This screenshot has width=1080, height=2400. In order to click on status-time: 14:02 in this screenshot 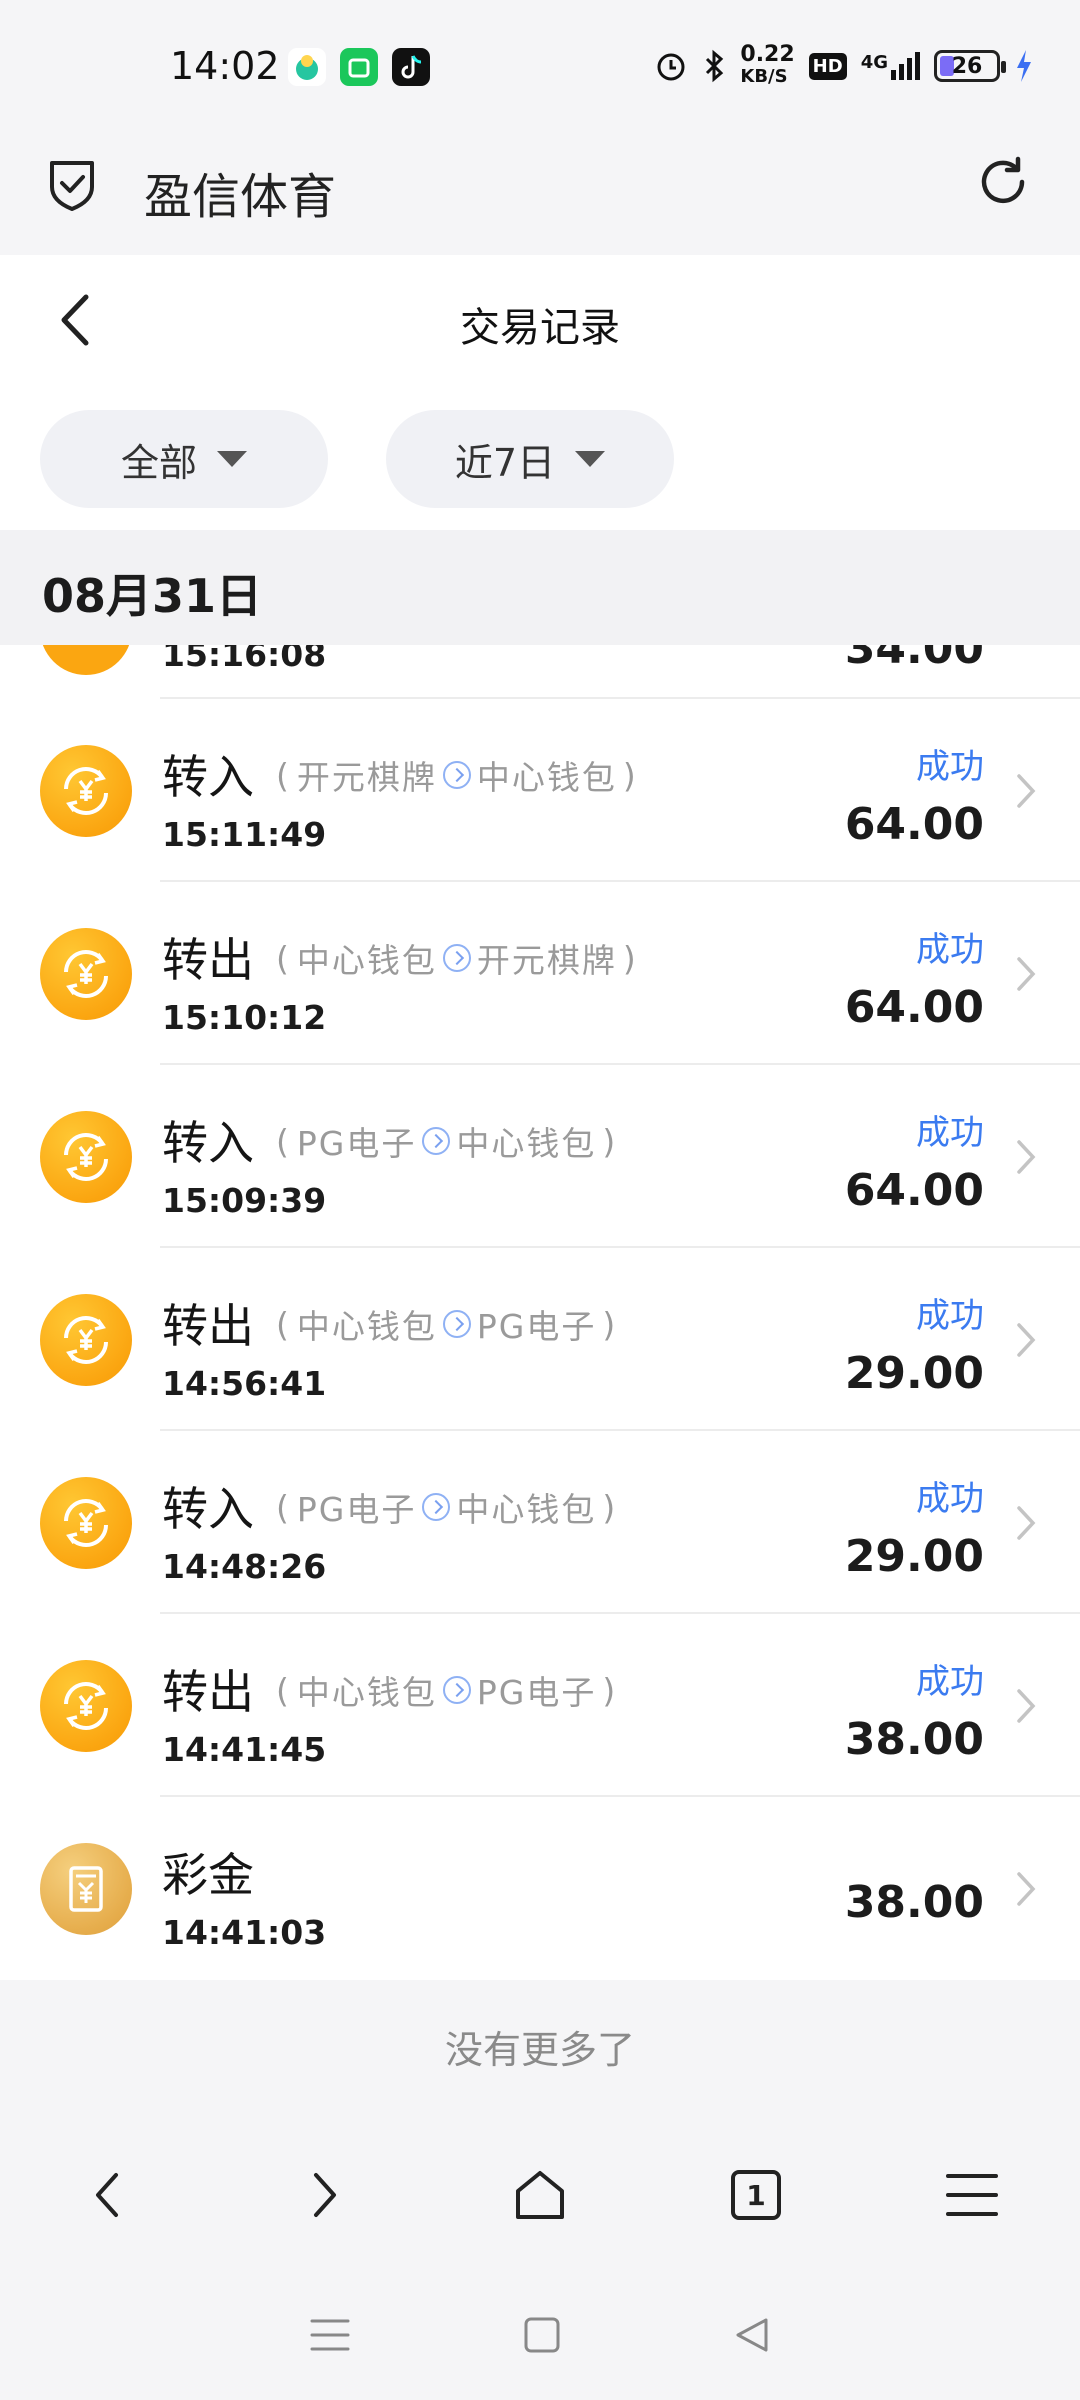, I will do `click(225, 66)`.